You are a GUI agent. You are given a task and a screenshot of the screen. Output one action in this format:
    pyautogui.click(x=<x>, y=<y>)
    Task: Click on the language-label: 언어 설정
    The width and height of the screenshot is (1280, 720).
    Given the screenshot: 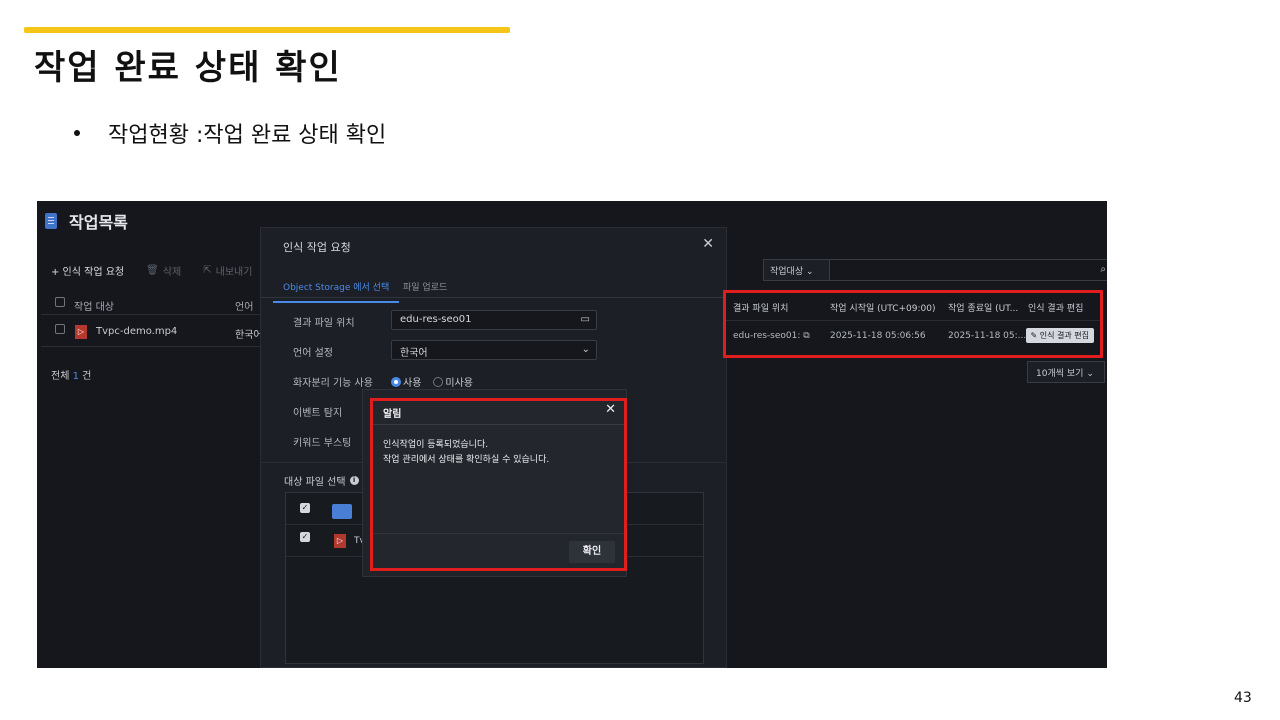 What is the action you would take?
    pyautogui.click(x=313, y=353)
    